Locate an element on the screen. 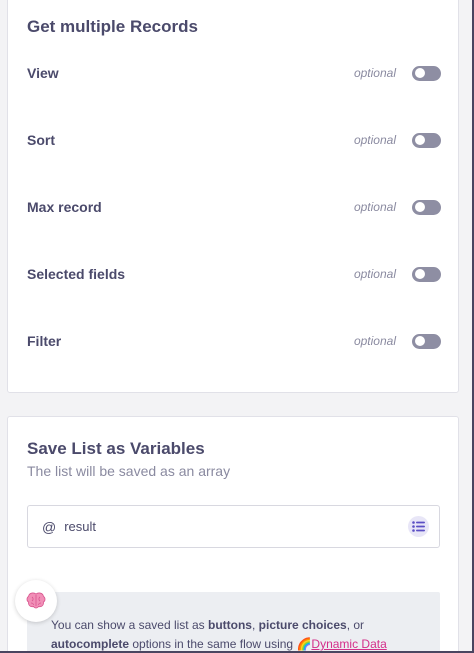 The height and width of the screenshot is (653, 474). tip-keyword-autocomplete: autocomplete is located at coordinates (90, 644).